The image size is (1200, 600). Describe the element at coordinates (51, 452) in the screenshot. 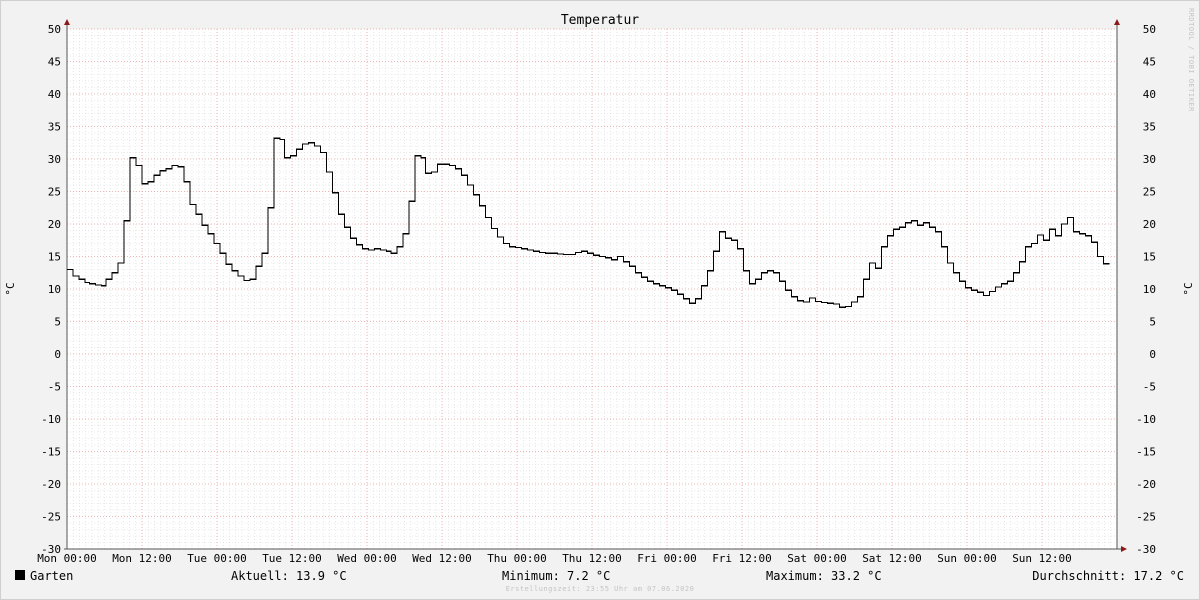

I see `y-tick-label-left: -15` at that location.